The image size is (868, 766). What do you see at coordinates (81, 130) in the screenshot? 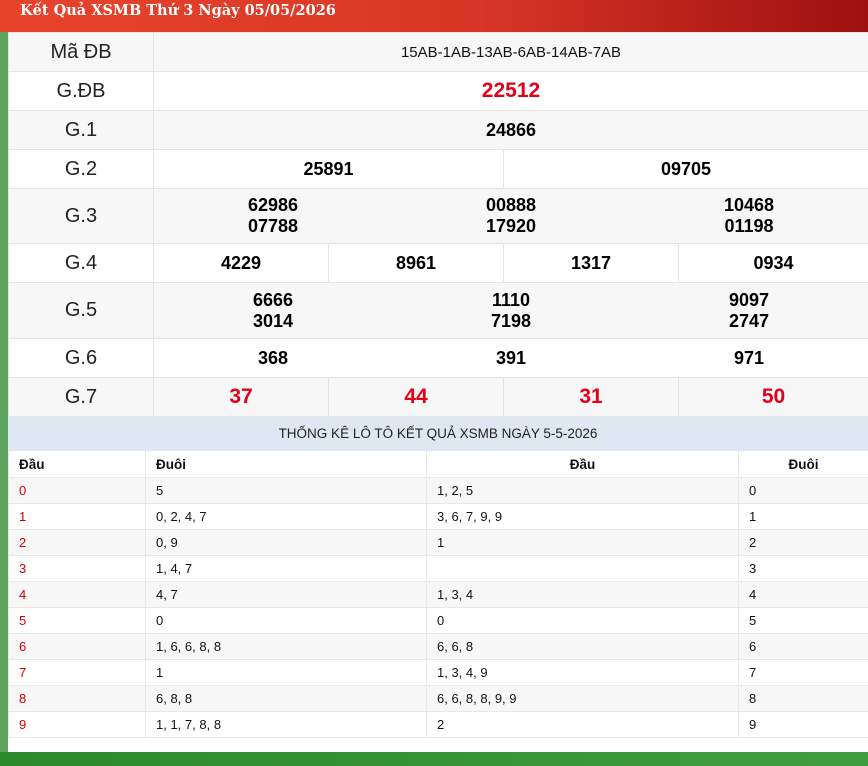
I see `label-g1: G.1` at bounding box center [81, 130].